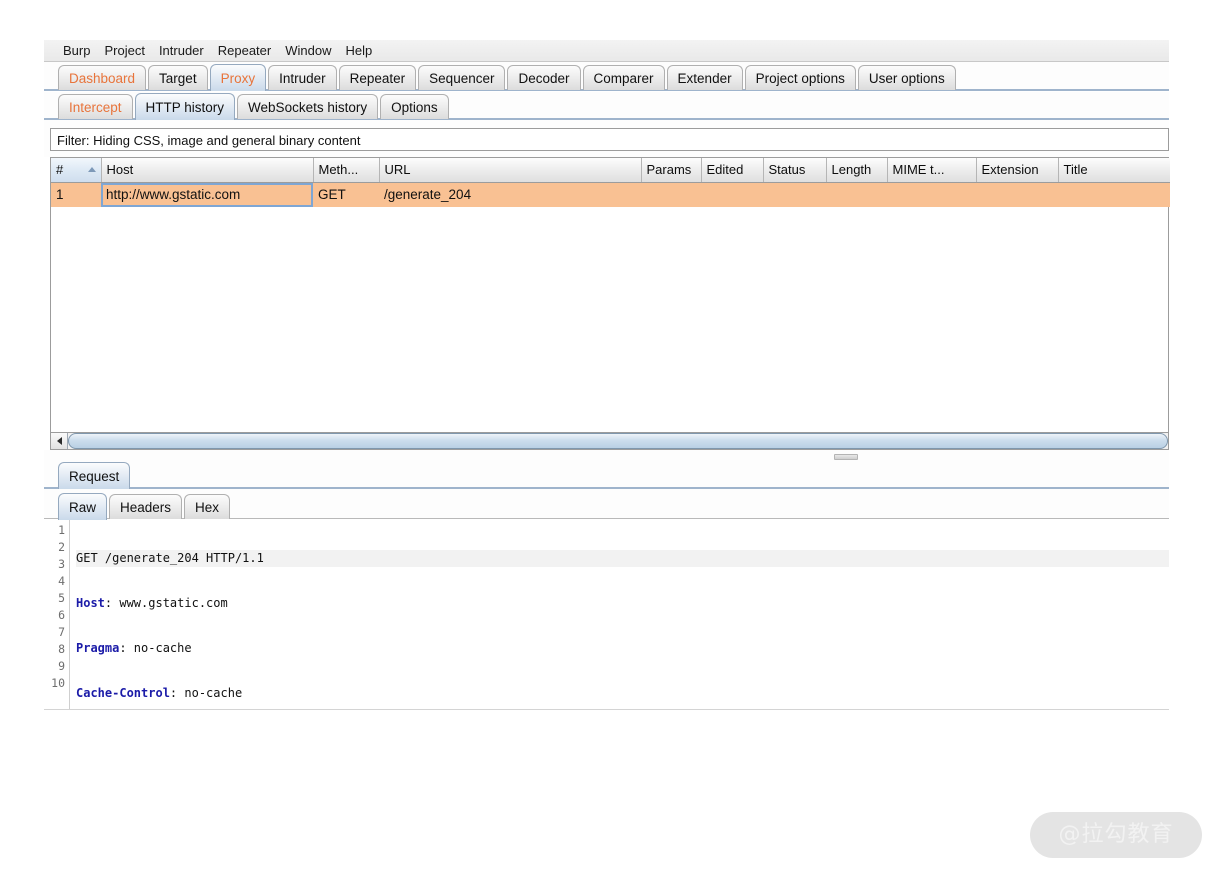 The image size is (1225, 875). I want to click on cell-number: 1, so click(76, 194).